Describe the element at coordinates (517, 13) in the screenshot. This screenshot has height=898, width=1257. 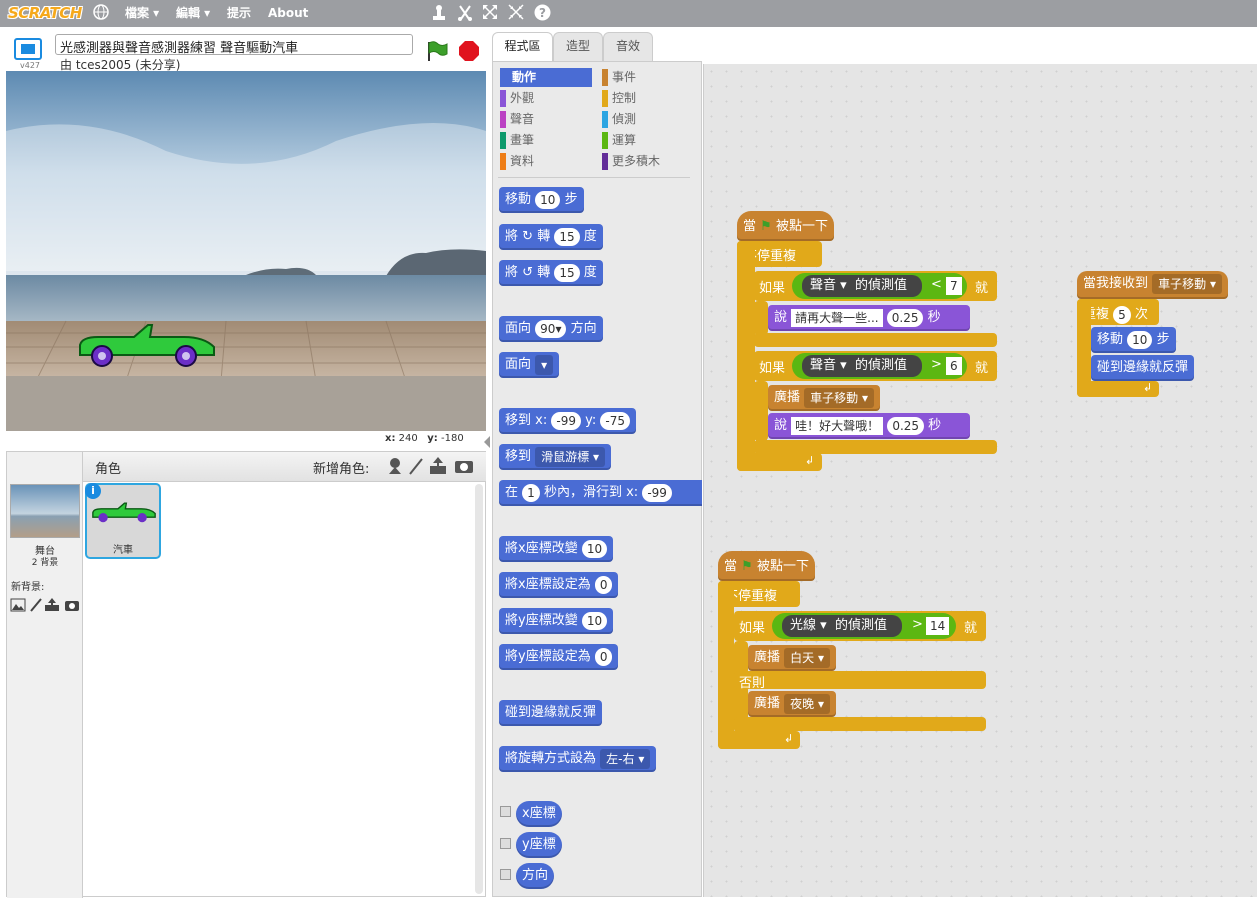
I see `shrink-icon` at that location.